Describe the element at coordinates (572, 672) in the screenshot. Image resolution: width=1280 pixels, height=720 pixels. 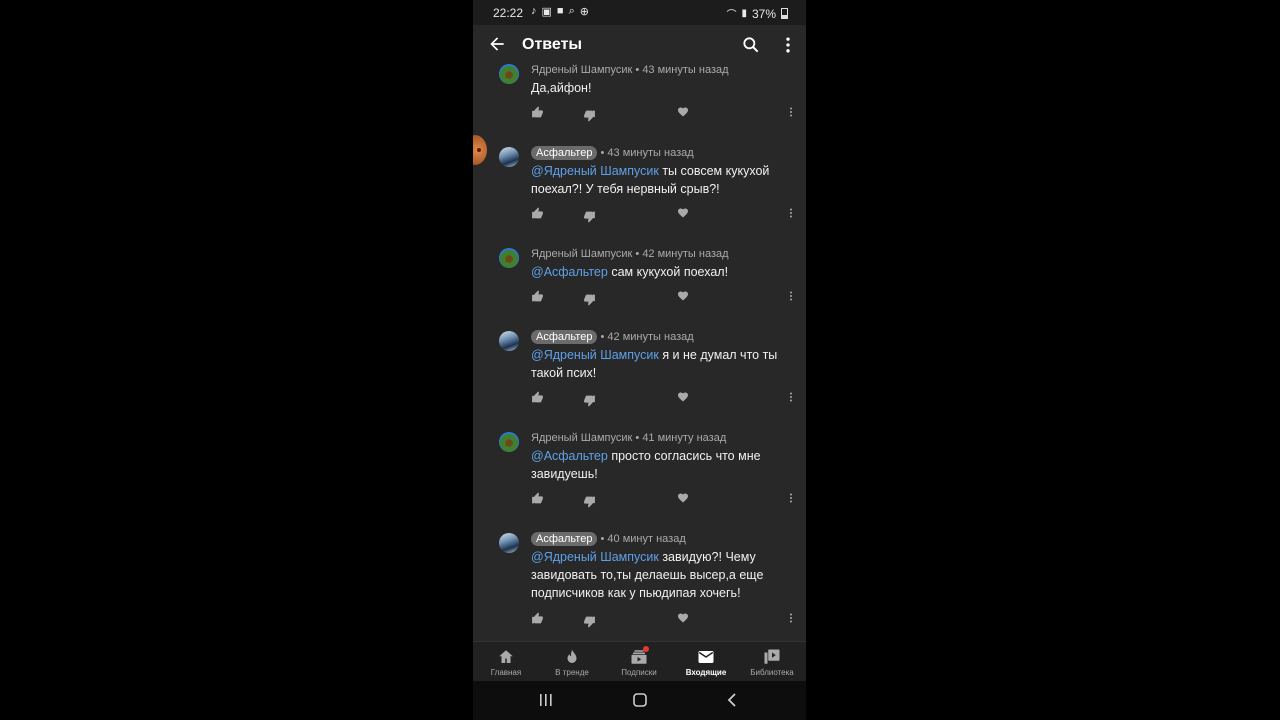
I see `nav-trending-label: В тренде` at that location.